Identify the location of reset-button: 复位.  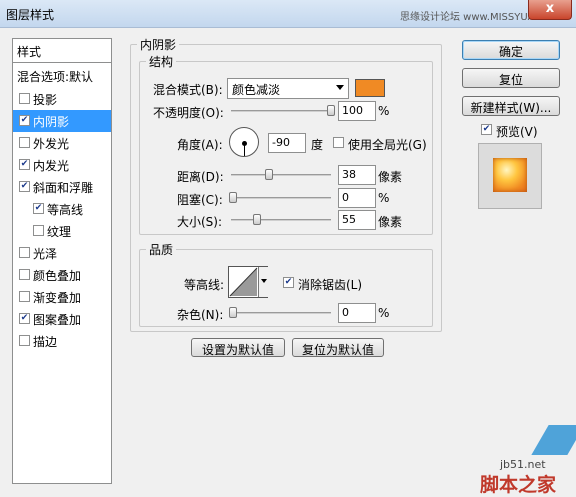
(511, 78).